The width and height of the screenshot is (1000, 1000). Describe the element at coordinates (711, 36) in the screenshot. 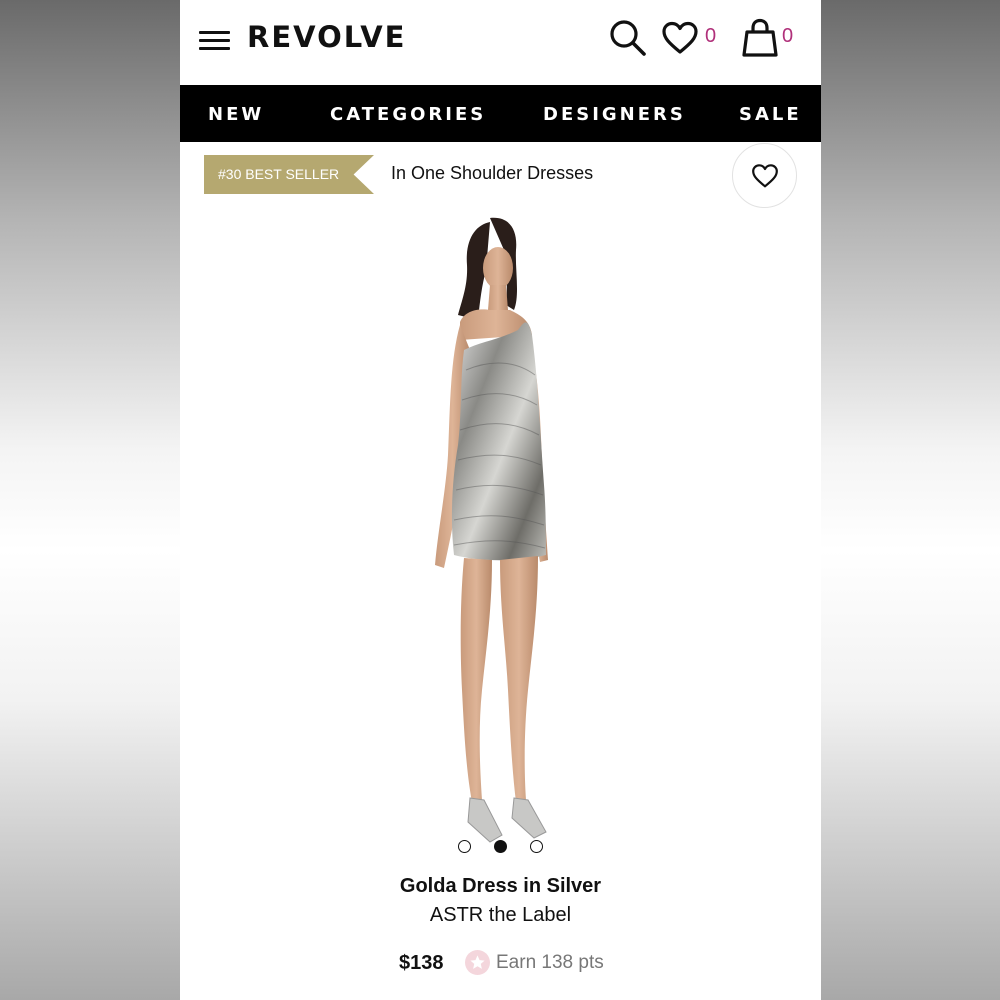

I see `wishlist-count: 0` at that location.